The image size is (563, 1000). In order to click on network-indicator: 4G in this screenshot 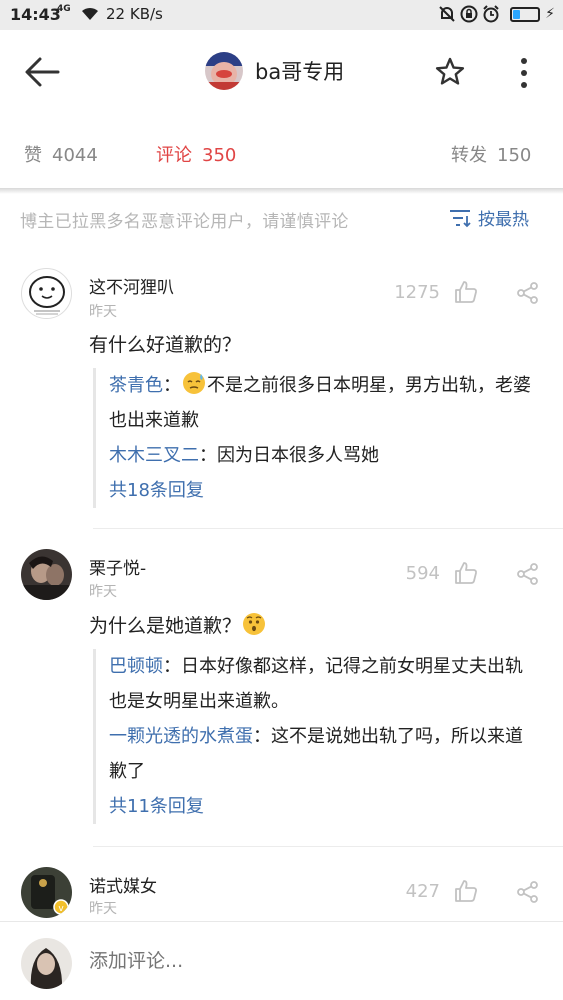, I will do `click(64, 9)`.